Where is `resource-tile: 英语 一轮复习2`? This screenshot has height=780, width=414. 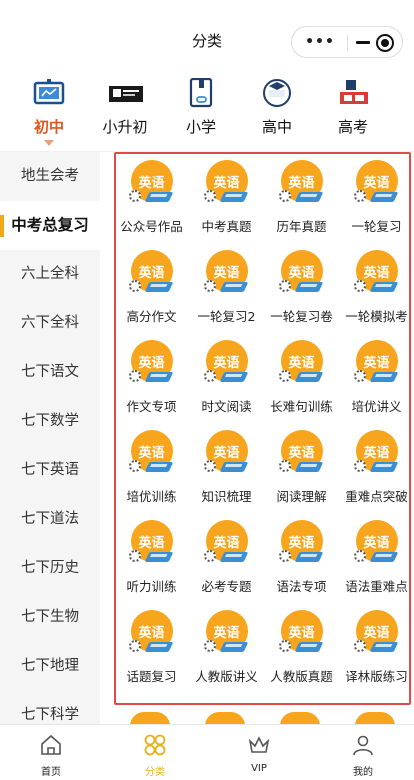
resource-tile: 英语 一轮复习2 is located at coordinates (226, 295).